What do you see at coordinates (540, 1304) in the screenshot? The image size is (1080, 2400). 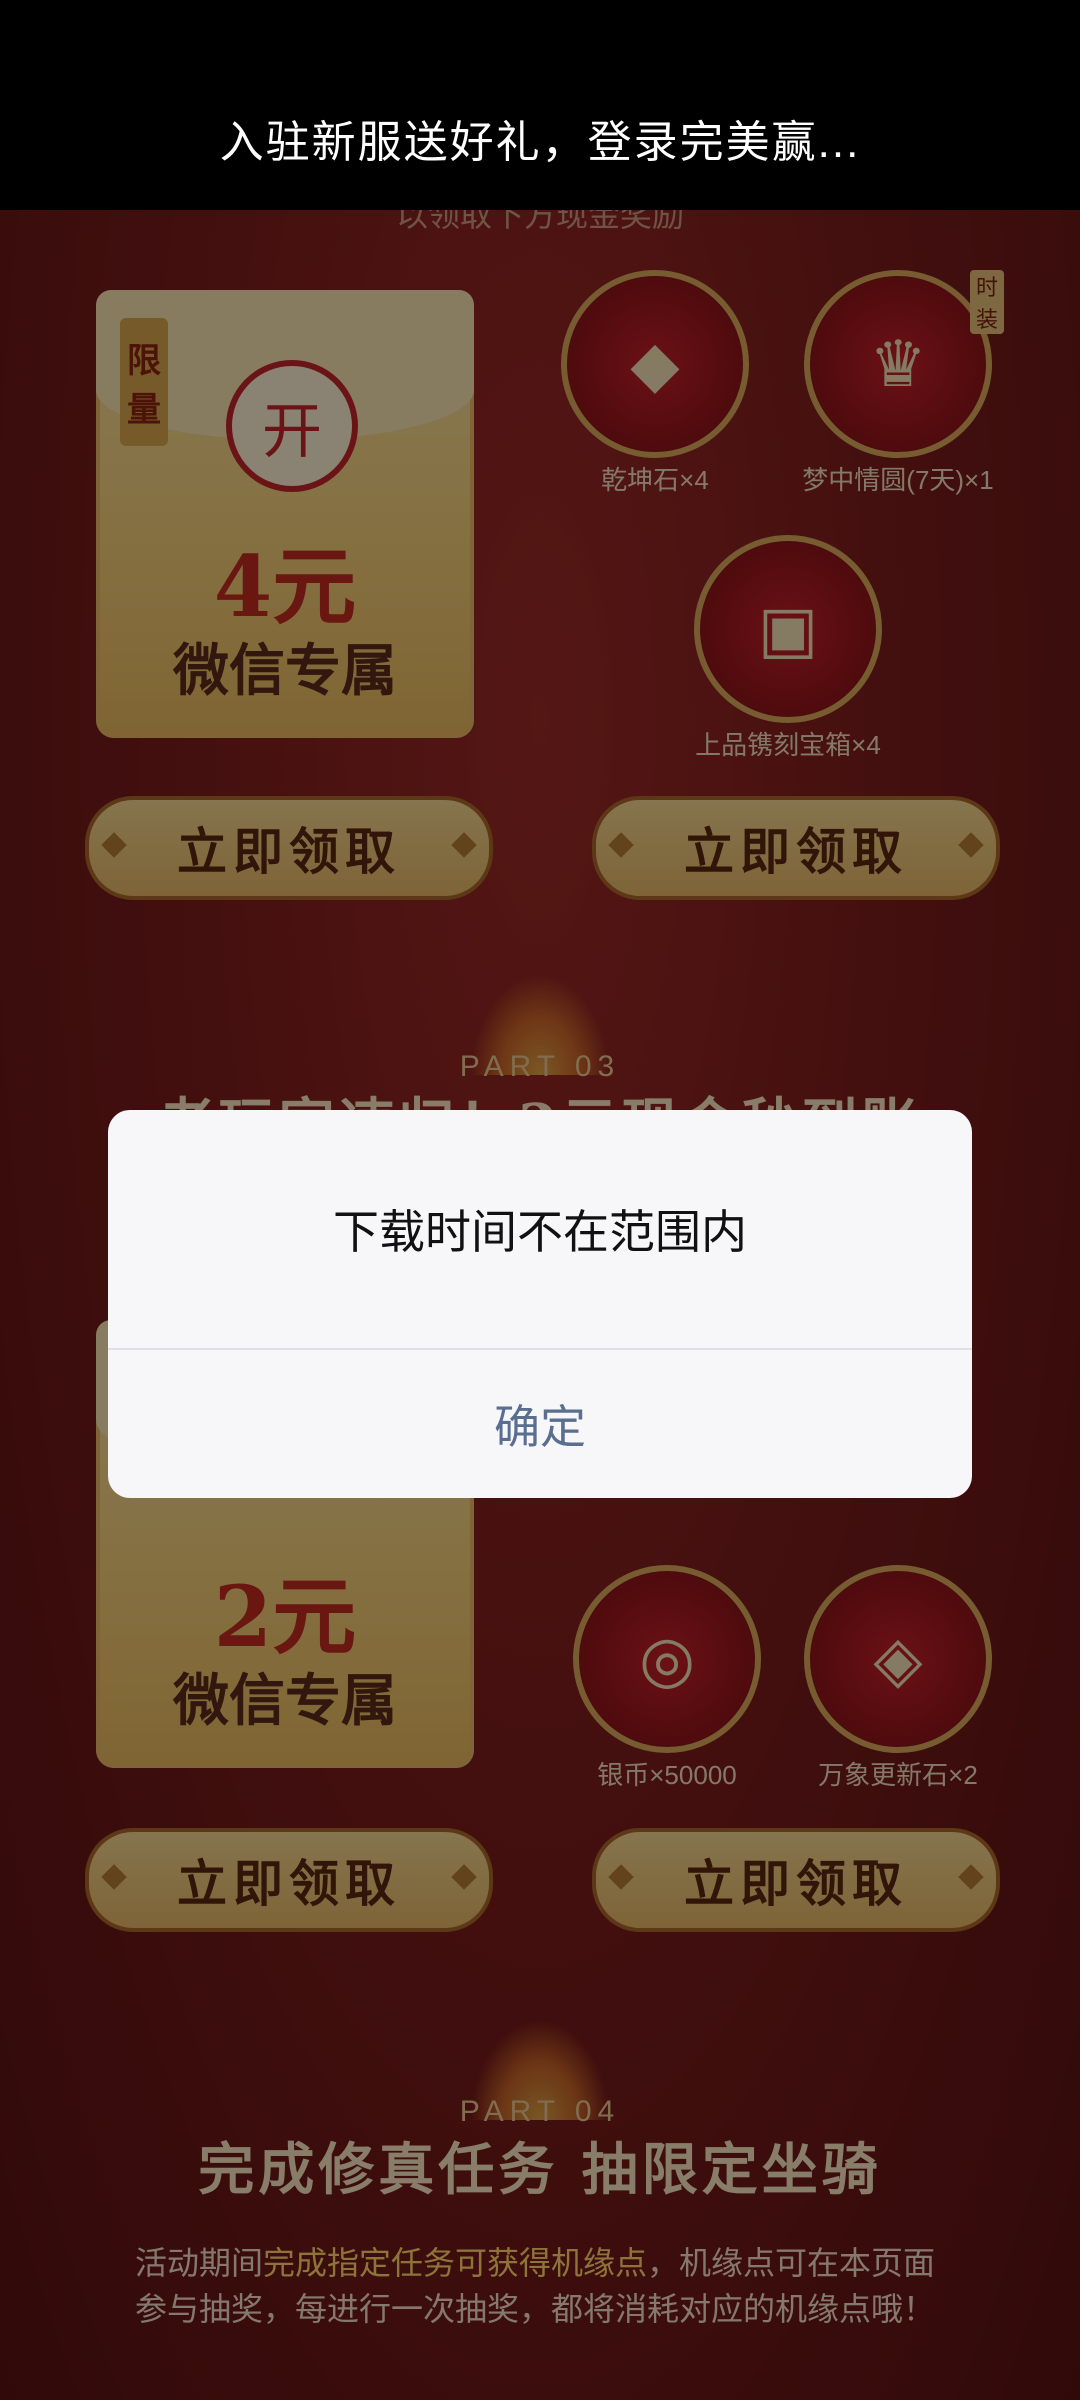 I see `alert-dialog: 下载时间不在范围内 确定` at bounding box center [540, 1304].